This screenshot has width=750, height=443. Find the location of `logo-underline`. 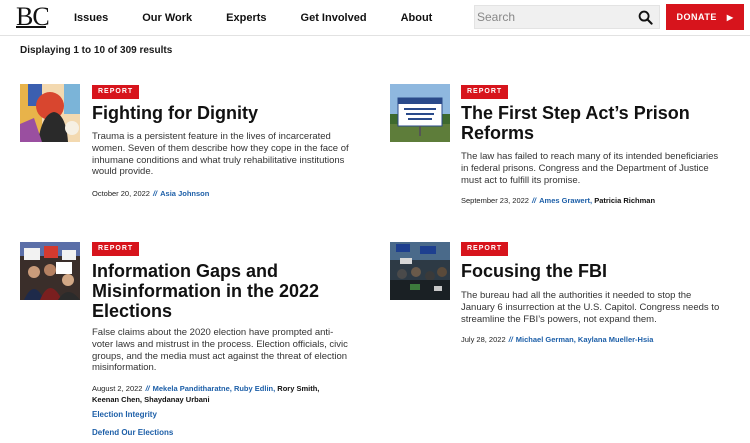

logo-underline is located at coordinates (31, 27).